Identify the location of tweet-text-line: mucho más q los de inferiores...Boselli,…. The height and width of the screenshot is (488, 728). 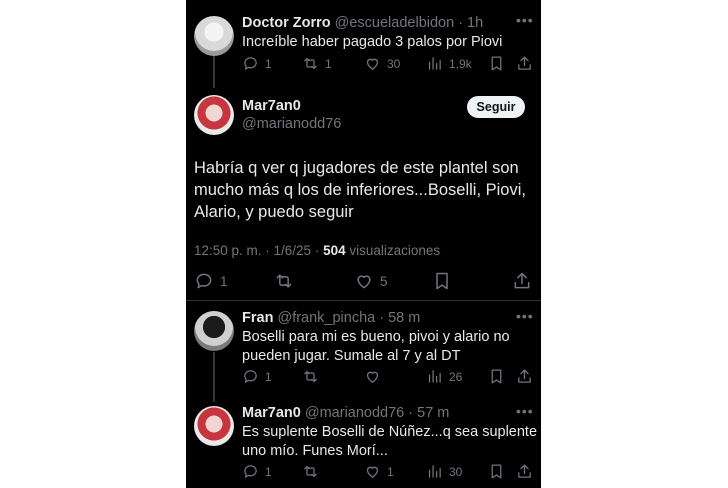
(360, 190).